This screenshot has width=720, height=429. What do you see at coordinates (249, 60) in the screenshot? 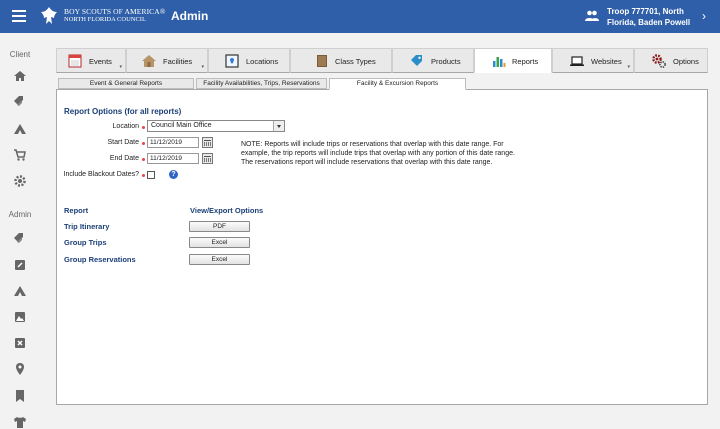
I see `tab-locations: Locations` at bounding box center [249, 60].